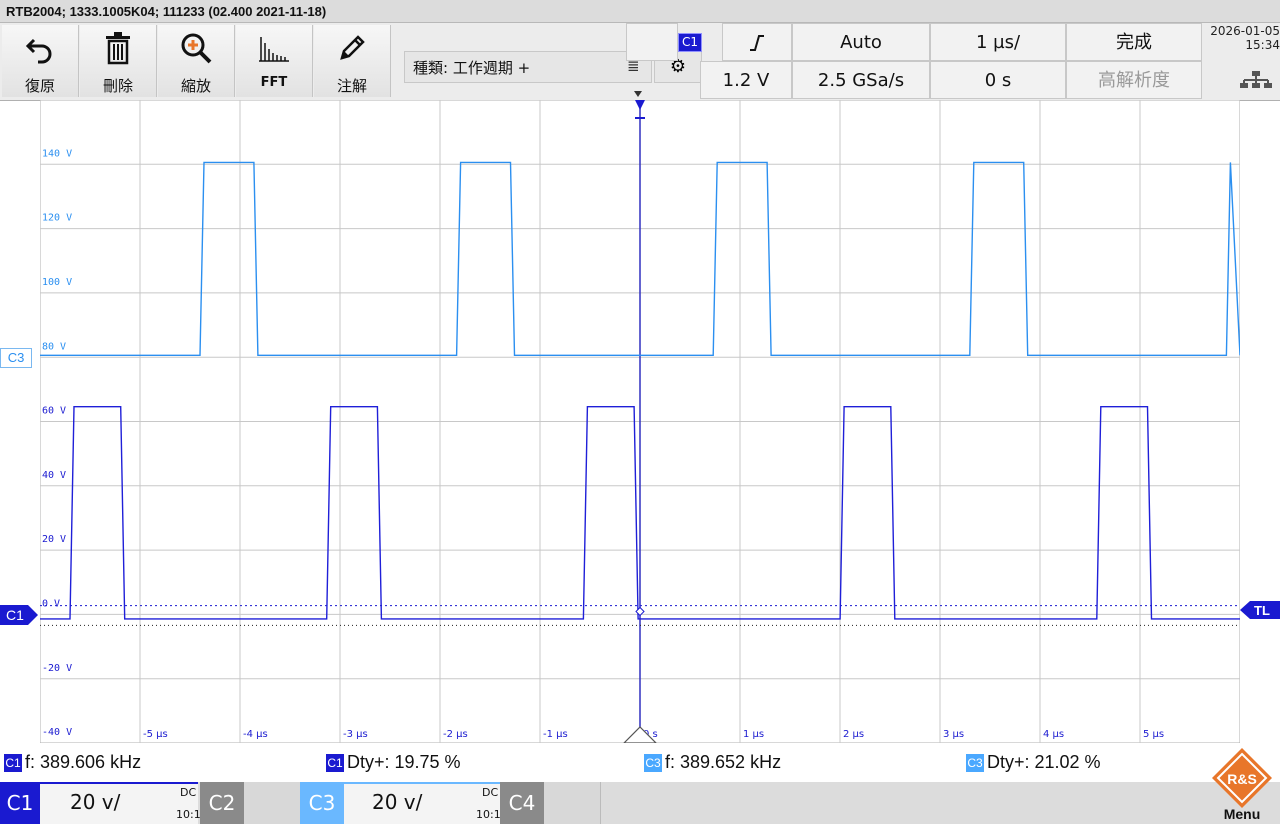 This screenshot has width=1280, height=824. I want to click on c1-offset-marker: C1, so click(20, 617).